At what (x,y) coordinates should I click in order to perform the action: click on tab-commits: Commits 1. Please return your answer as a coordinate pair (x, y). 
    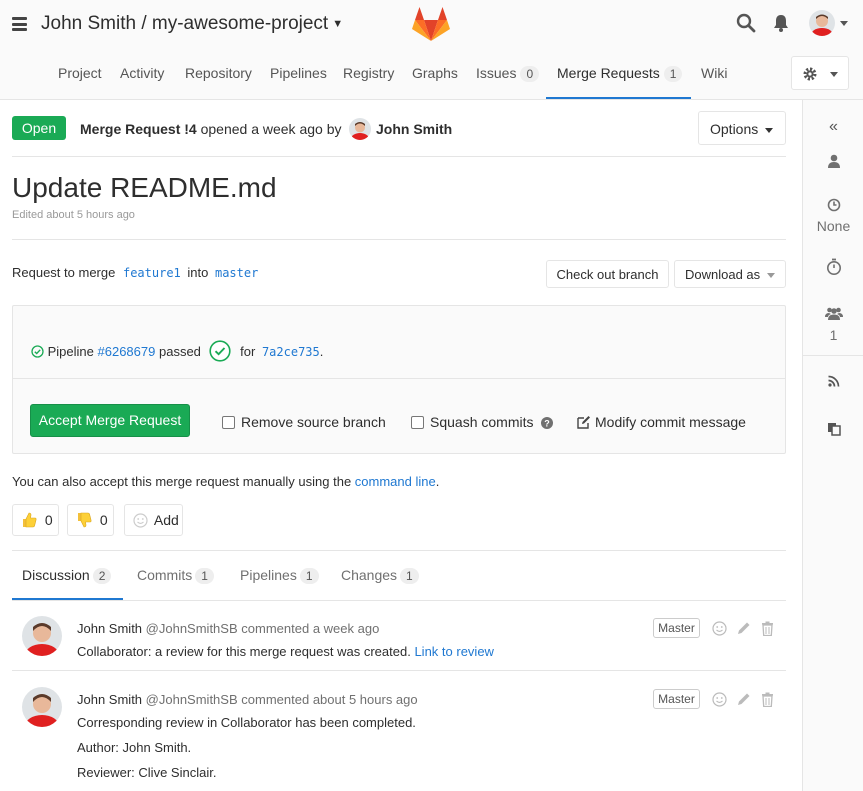
    Looking at the image, I should click on (175, 575).